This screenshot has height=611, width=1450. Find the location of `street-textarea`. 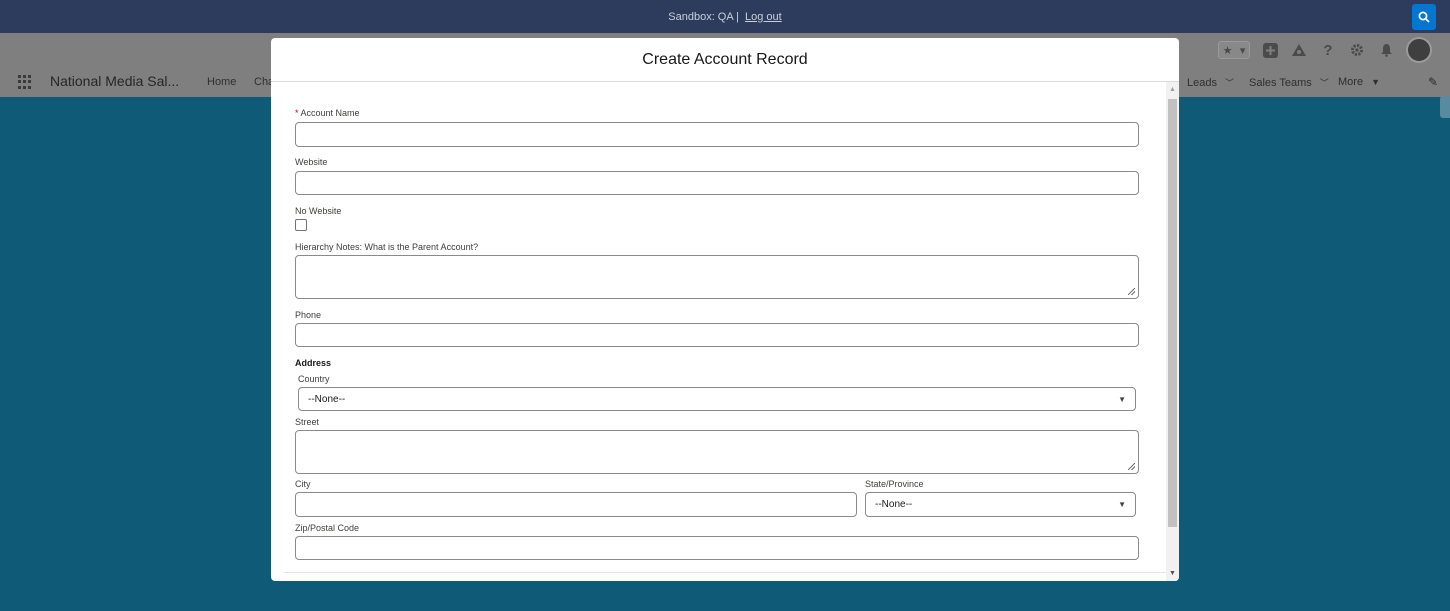

street-textarea is located at coordinates (717, 452).